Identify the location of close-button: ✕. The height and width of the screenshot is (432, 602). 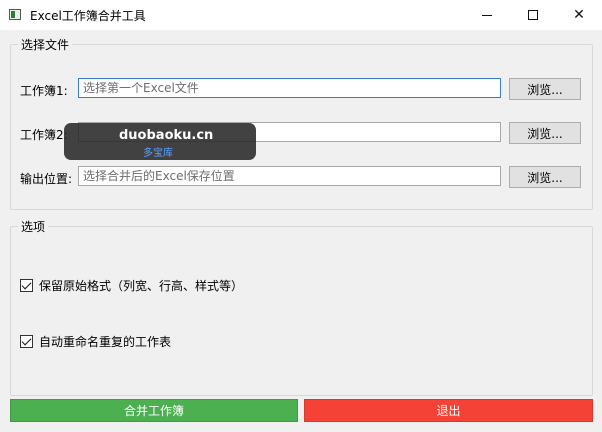
(579, 15).